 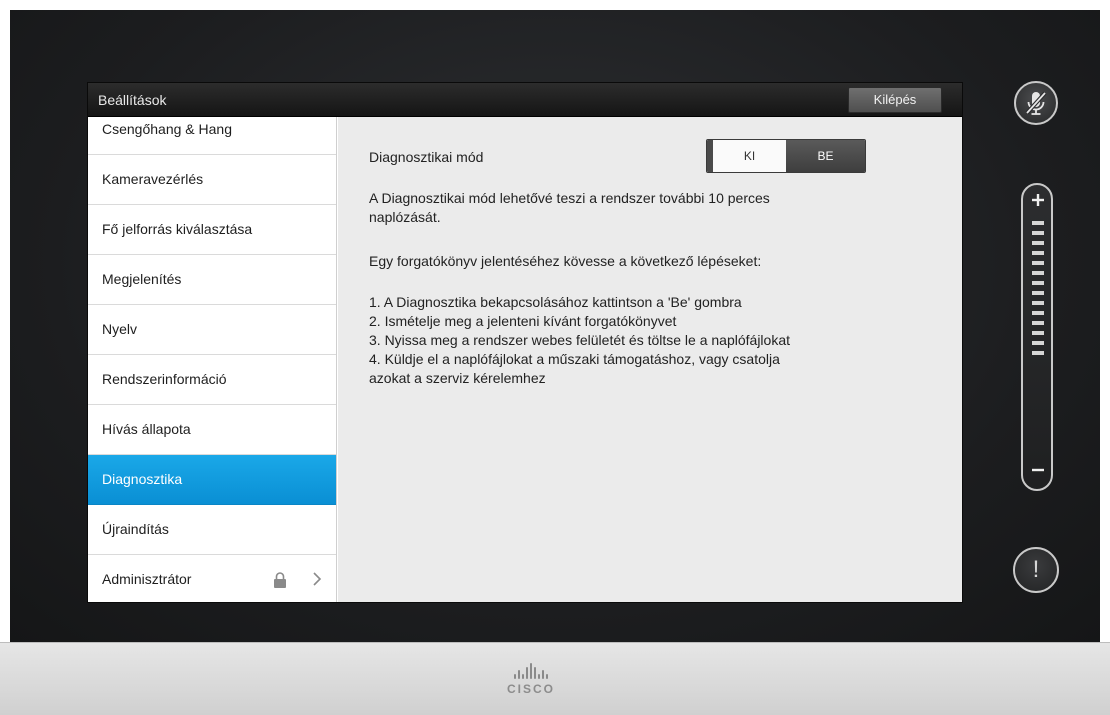 I want to click on toggle-off-option: KI, so click(x=747, y=156).